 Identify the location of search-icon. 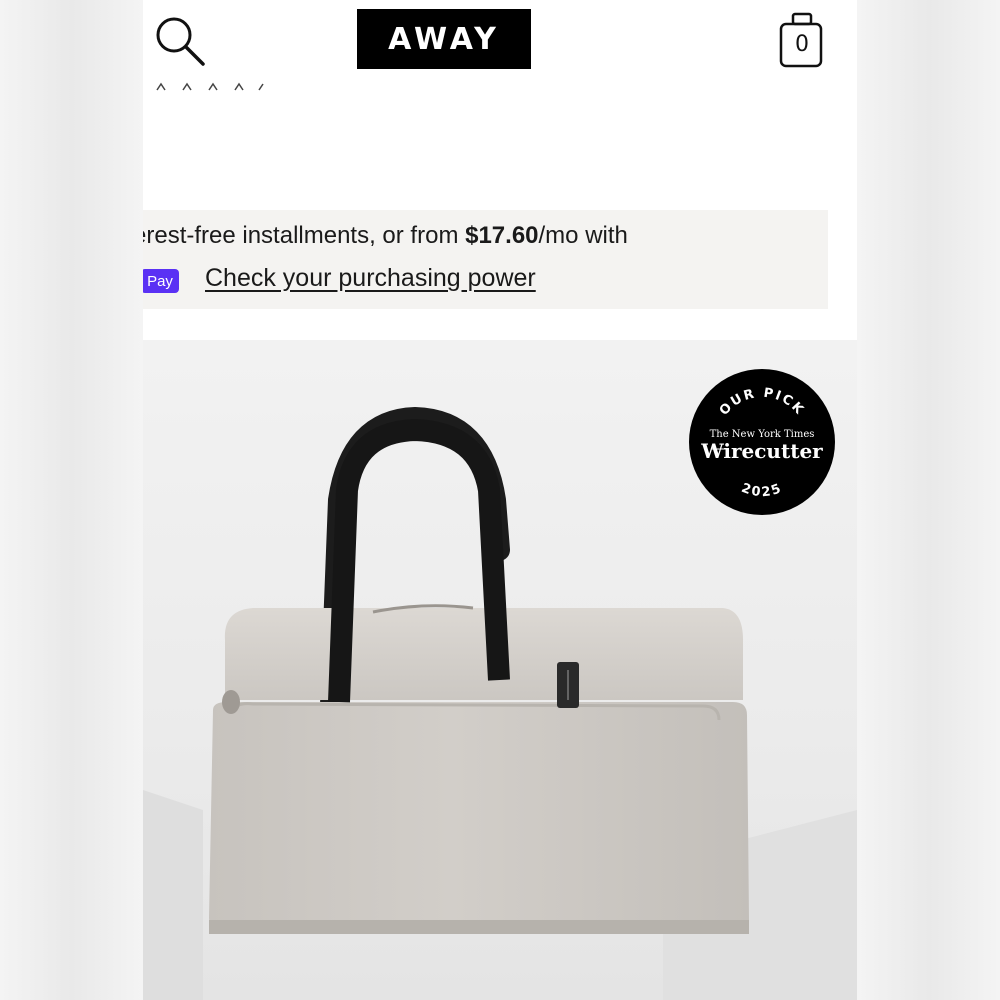
(179, 40).